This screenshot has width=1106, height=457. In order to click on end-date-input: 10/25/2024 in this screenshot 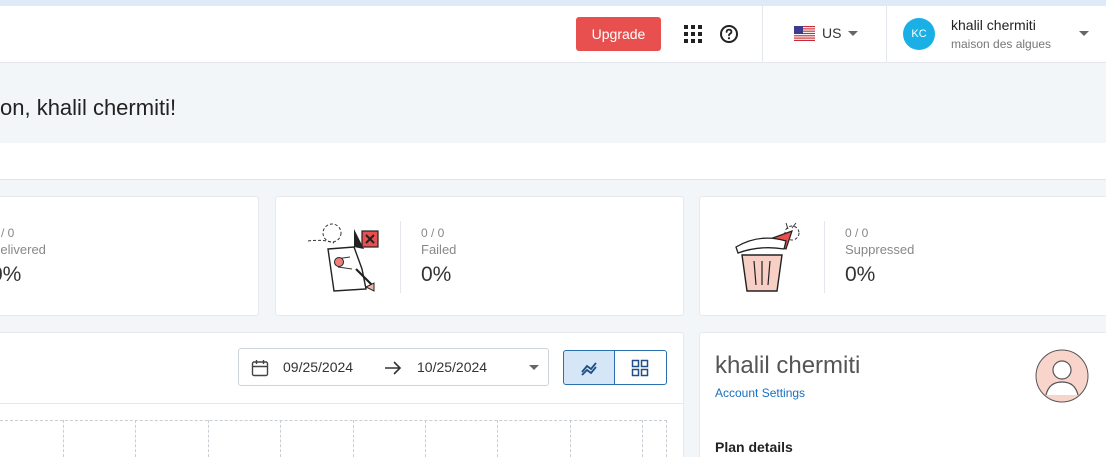, I will do `click(452, 367)`.